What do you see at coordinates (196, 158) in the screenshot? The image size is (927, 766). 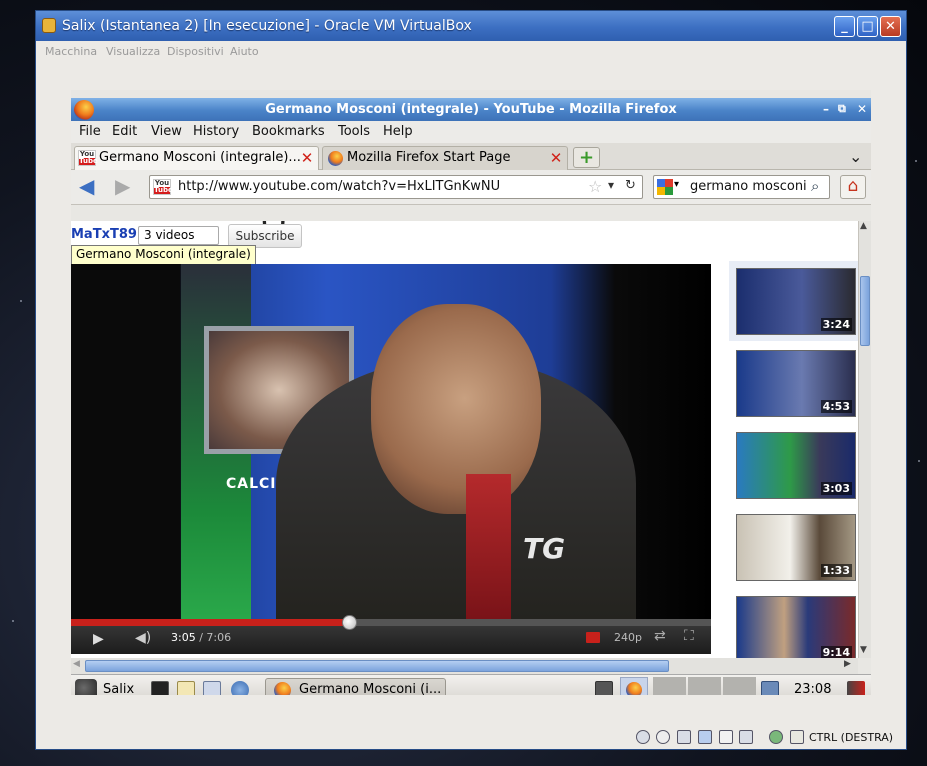 I see `tab-youtube: You Tube Germano Mosconi (integrale)... ✕` at bounding box center [196, 158].